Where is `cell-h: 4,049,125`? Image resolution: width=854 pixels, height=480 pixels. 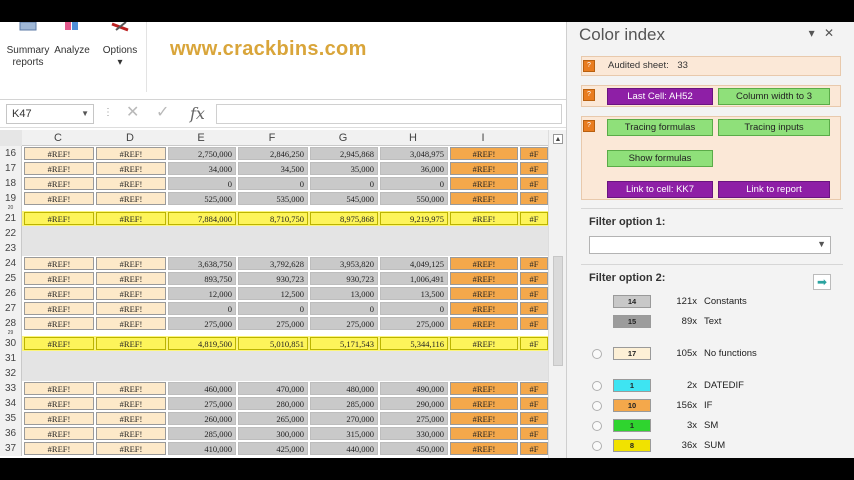 cell-h: 4,049,125 is located at coordinates (414, 263).